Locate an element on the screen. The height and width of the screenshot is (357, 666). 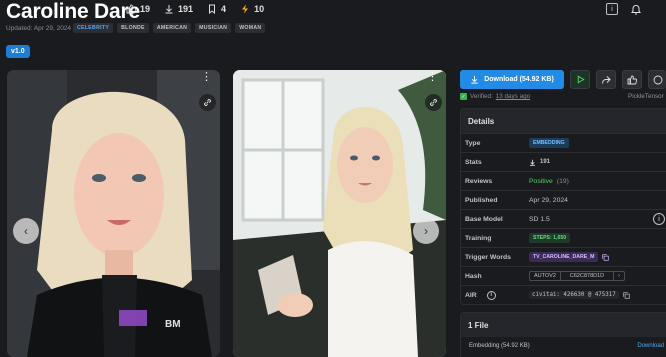
svg-text: BM is located at coordinates (173, 324).